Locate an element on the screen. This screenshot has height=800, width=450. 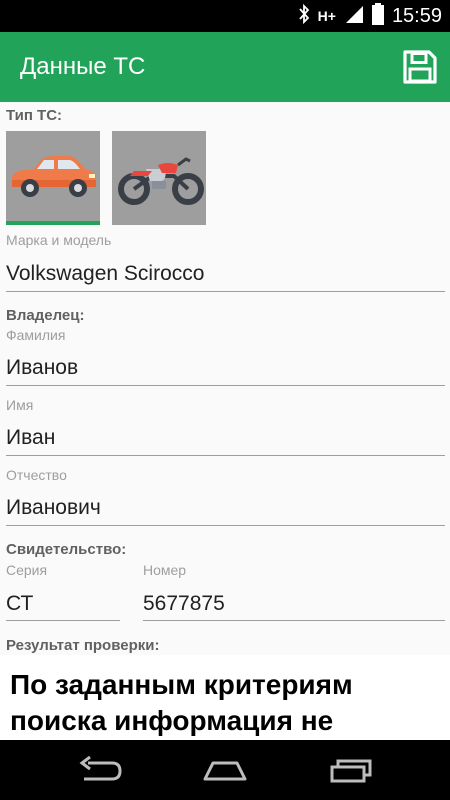
floppy-disk-icon is located at coordinates (420, 67).